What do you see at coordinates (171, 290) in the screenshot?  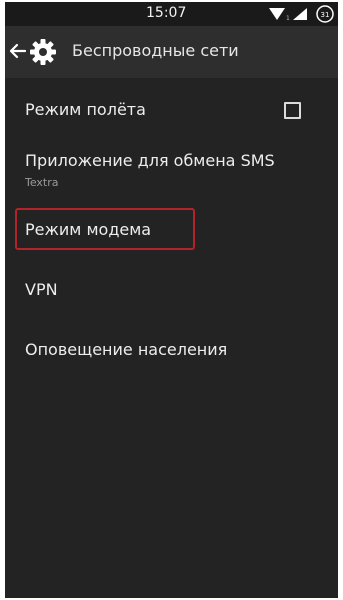 I see `setting-vpn: VPN` at bounding box center [171, 290].